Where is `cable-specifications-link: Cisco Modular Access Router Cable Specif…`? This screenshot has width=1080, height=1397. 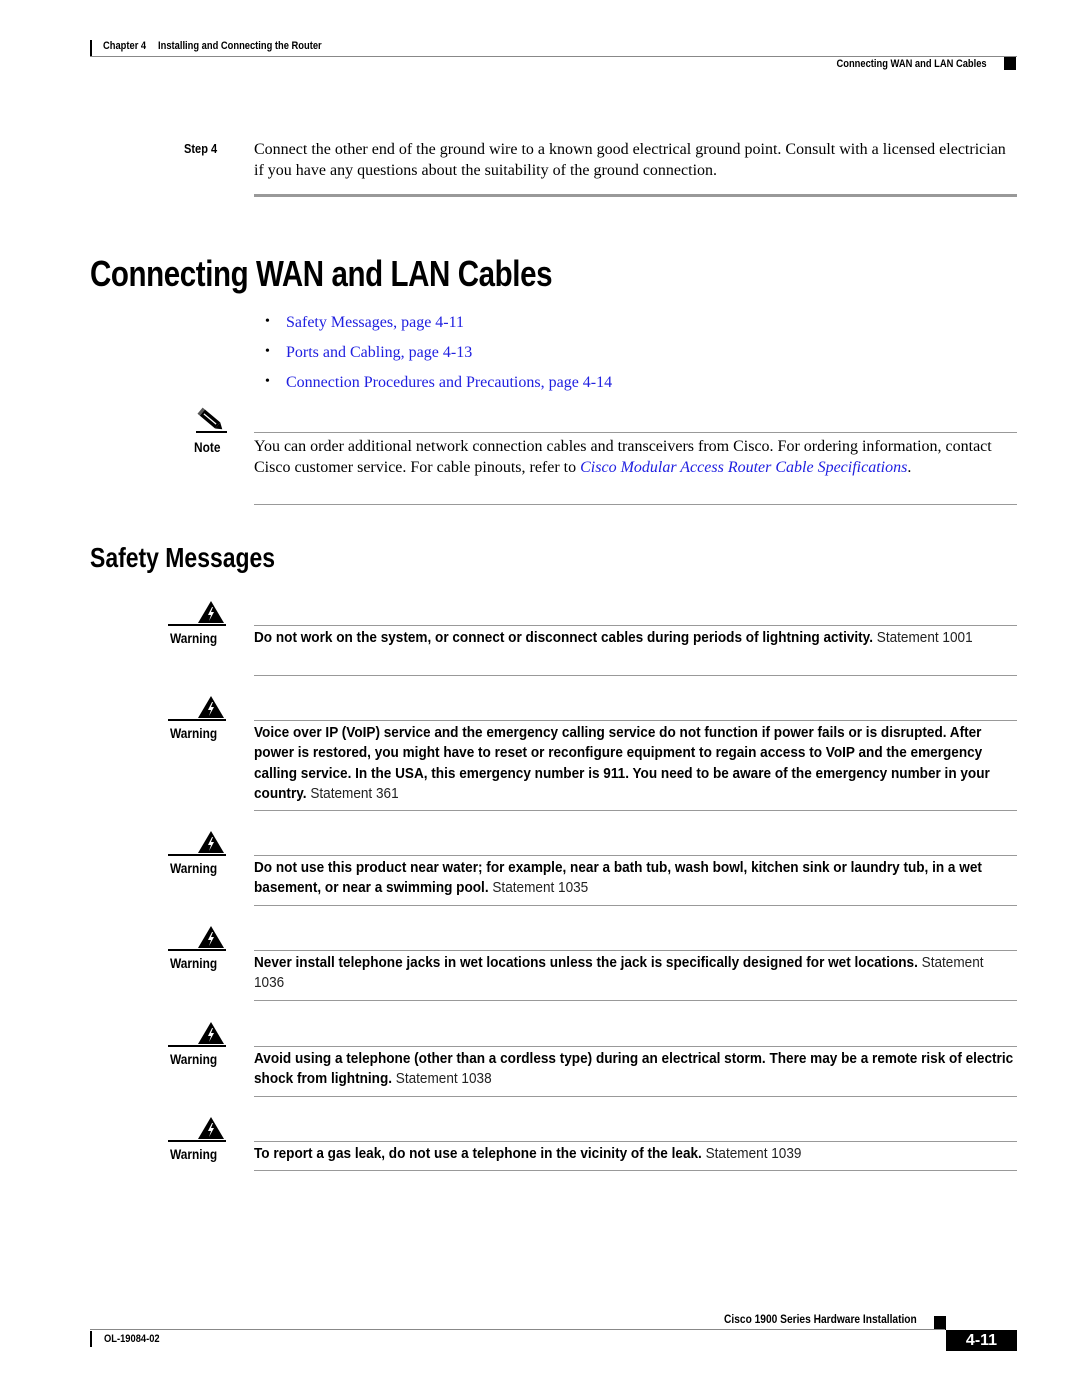
cable-specifications-link: Cisco Modular Access Router Cable Specif… is located at coordinates (743, 467).